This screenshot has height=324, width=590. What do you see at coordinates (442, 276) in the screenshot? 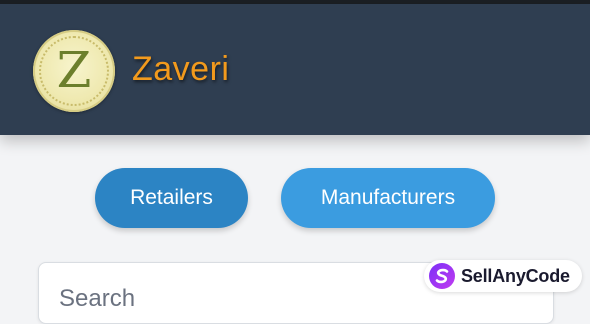
I see `sellanycode-logo-icon` at bounding box center [442, 276].